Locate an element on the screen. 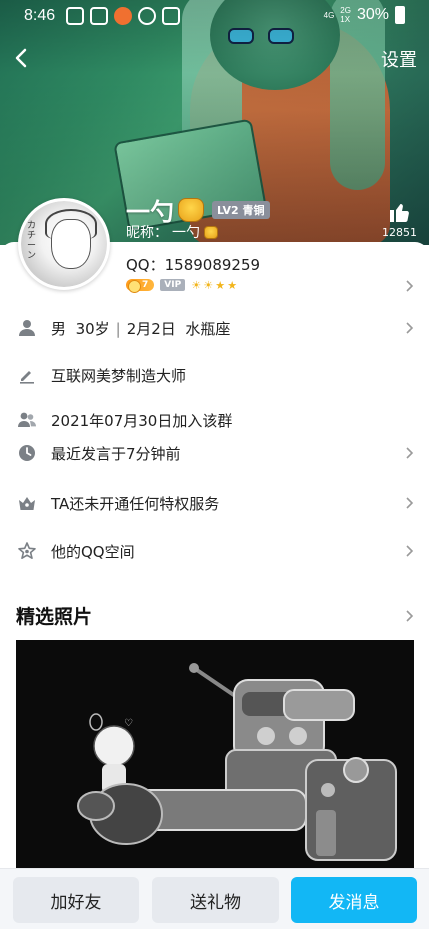  signature-text: 互联网美梦制造大师 is located at coordinates (119, 375).